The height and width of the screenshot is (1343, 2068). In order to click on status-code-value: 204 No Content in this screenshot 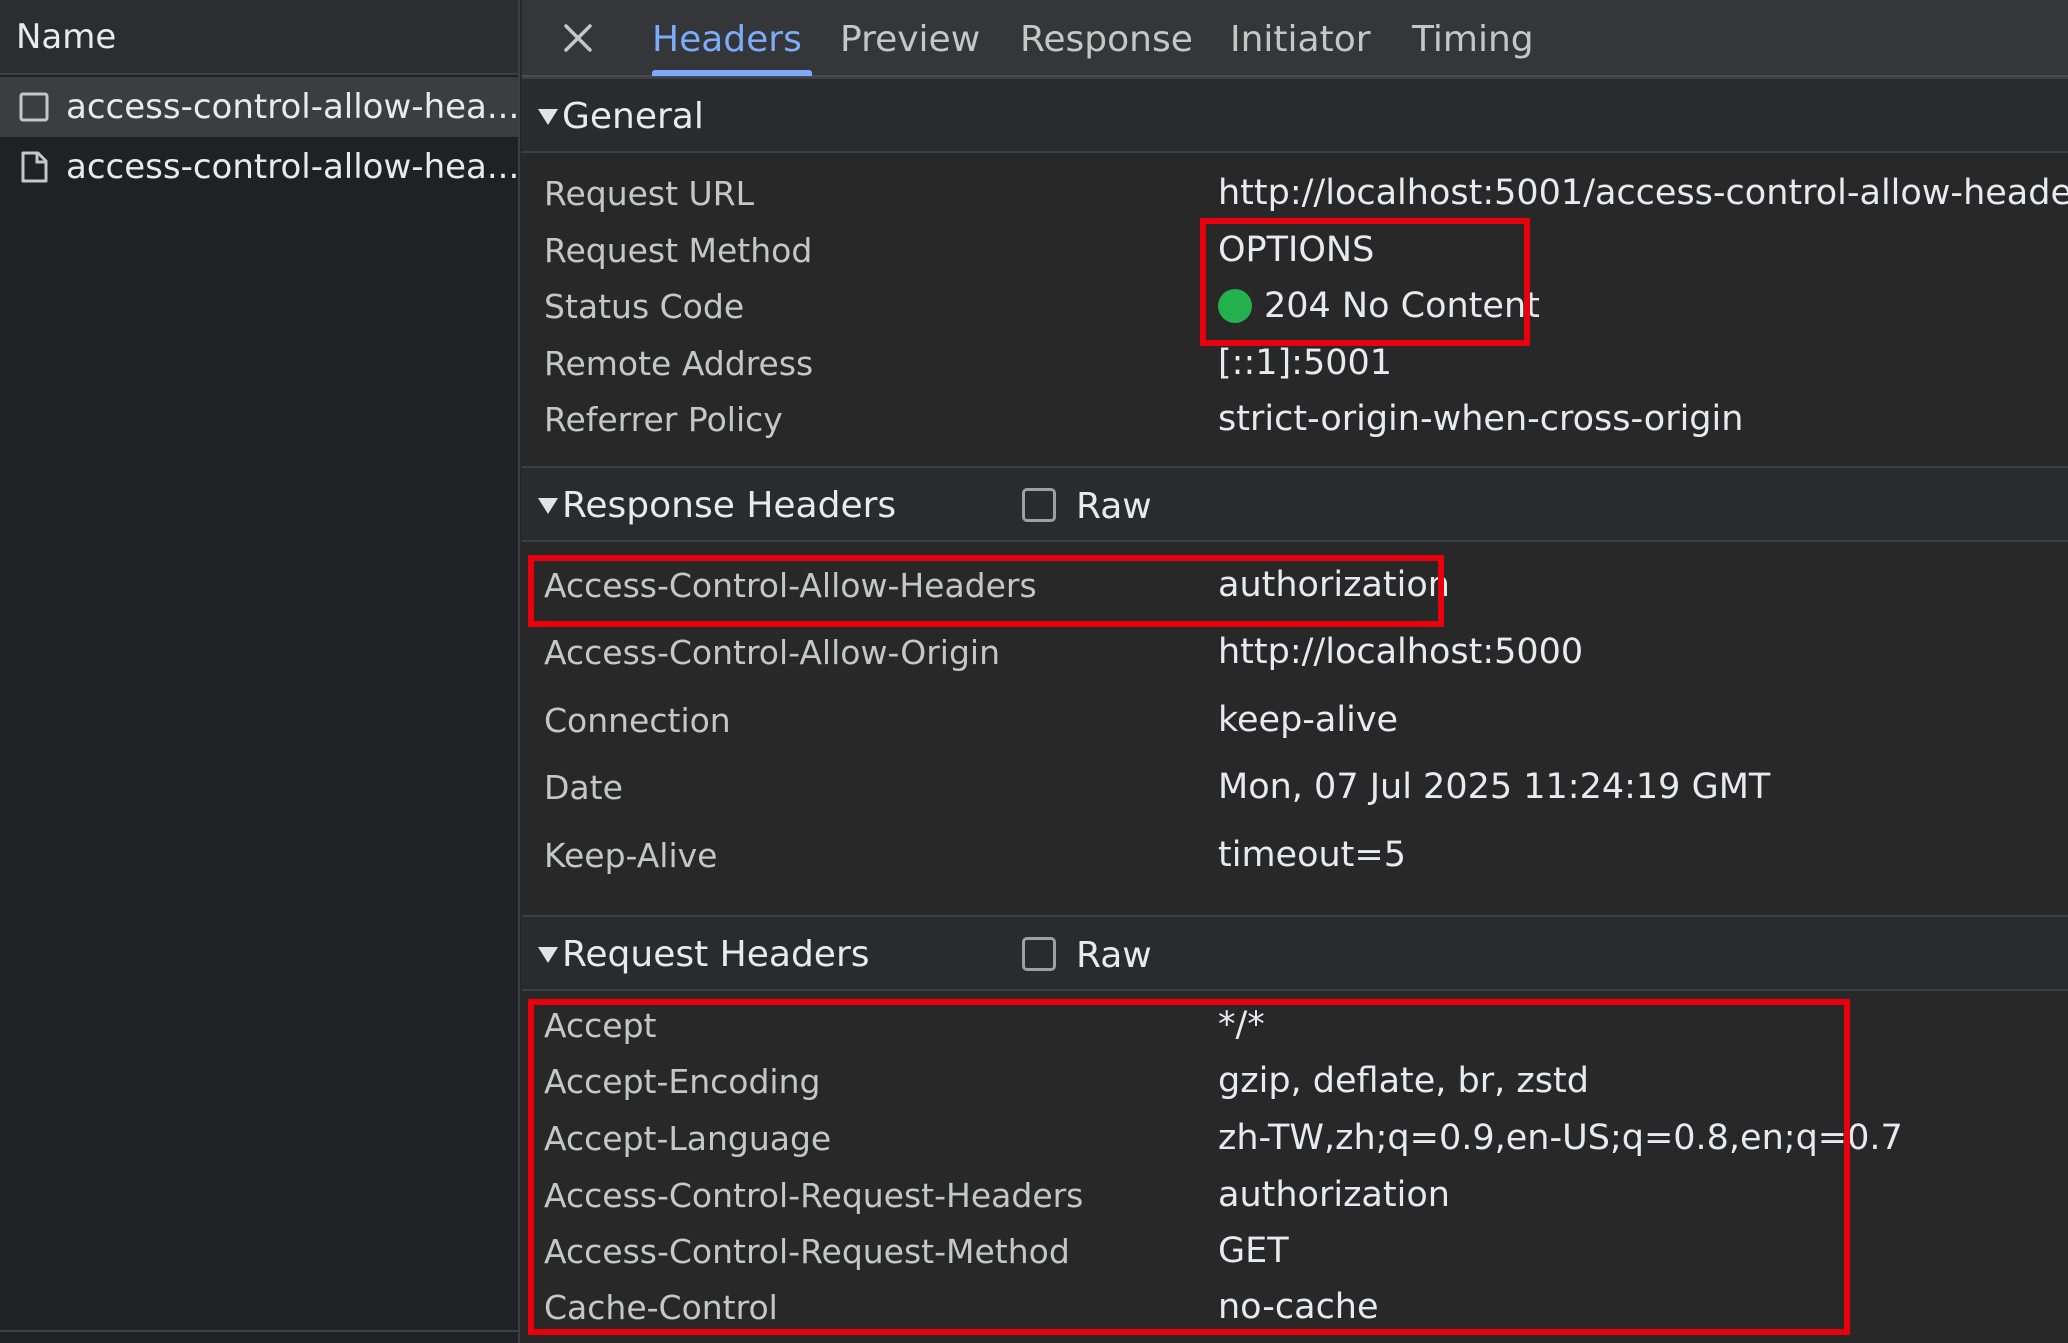, I will do `click(1379, 306)`.